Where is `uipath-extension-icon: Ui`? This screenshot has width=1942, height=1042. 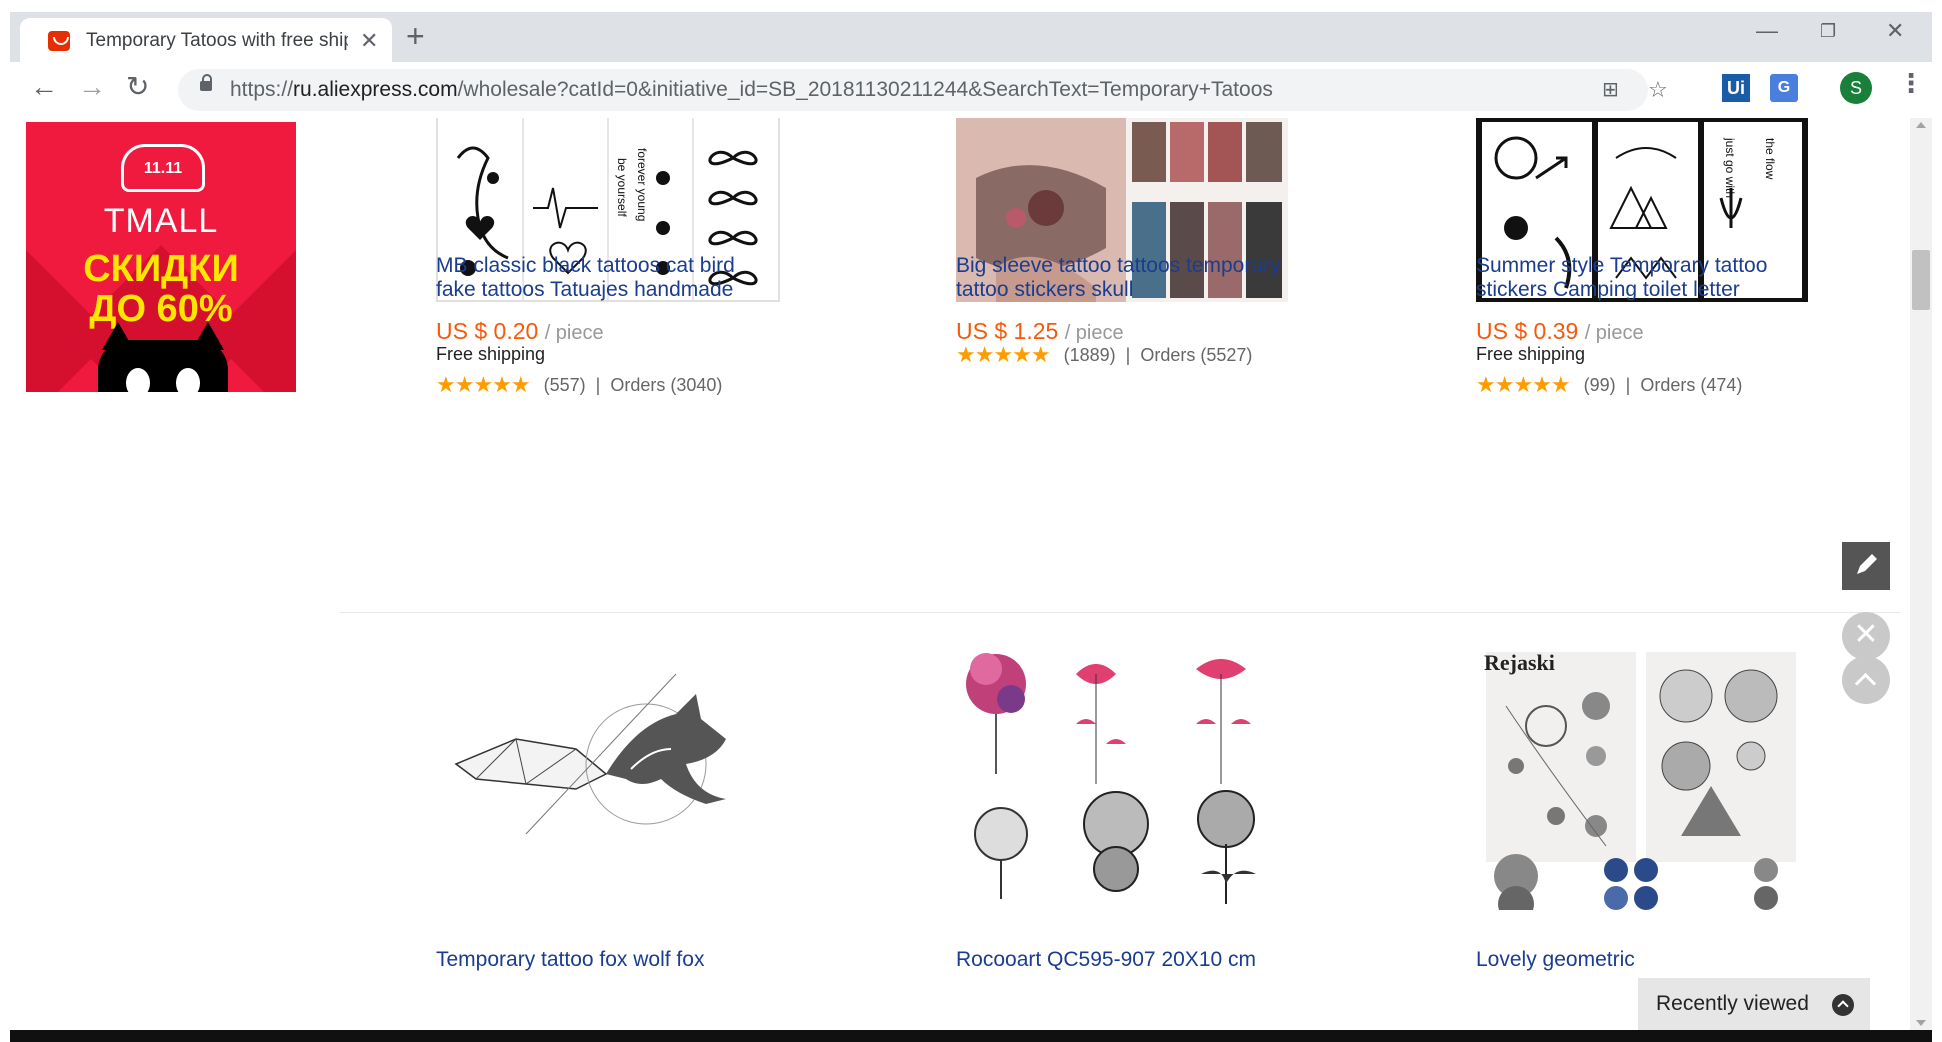
uipath-extension-icon: Ui is located at coordinates (1736, 88).